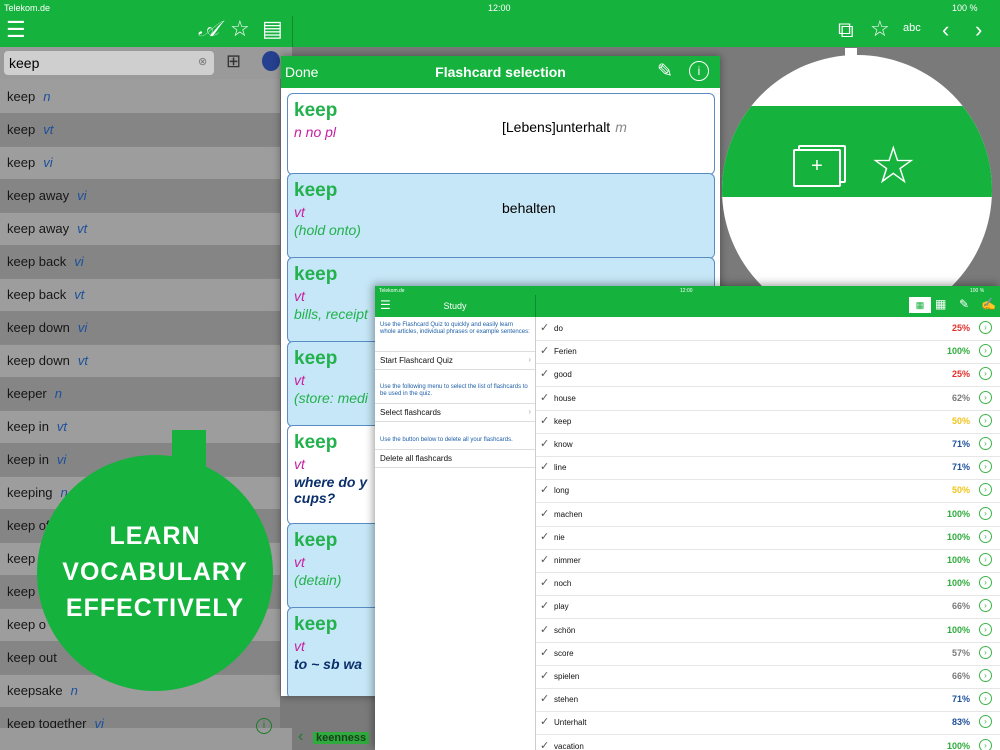 This screenshot has height=750, width=1000. What do you see at coordinates (960, 652) in the screenshot?
I see `score-percent: 57%` at bounding box center [960, 652].